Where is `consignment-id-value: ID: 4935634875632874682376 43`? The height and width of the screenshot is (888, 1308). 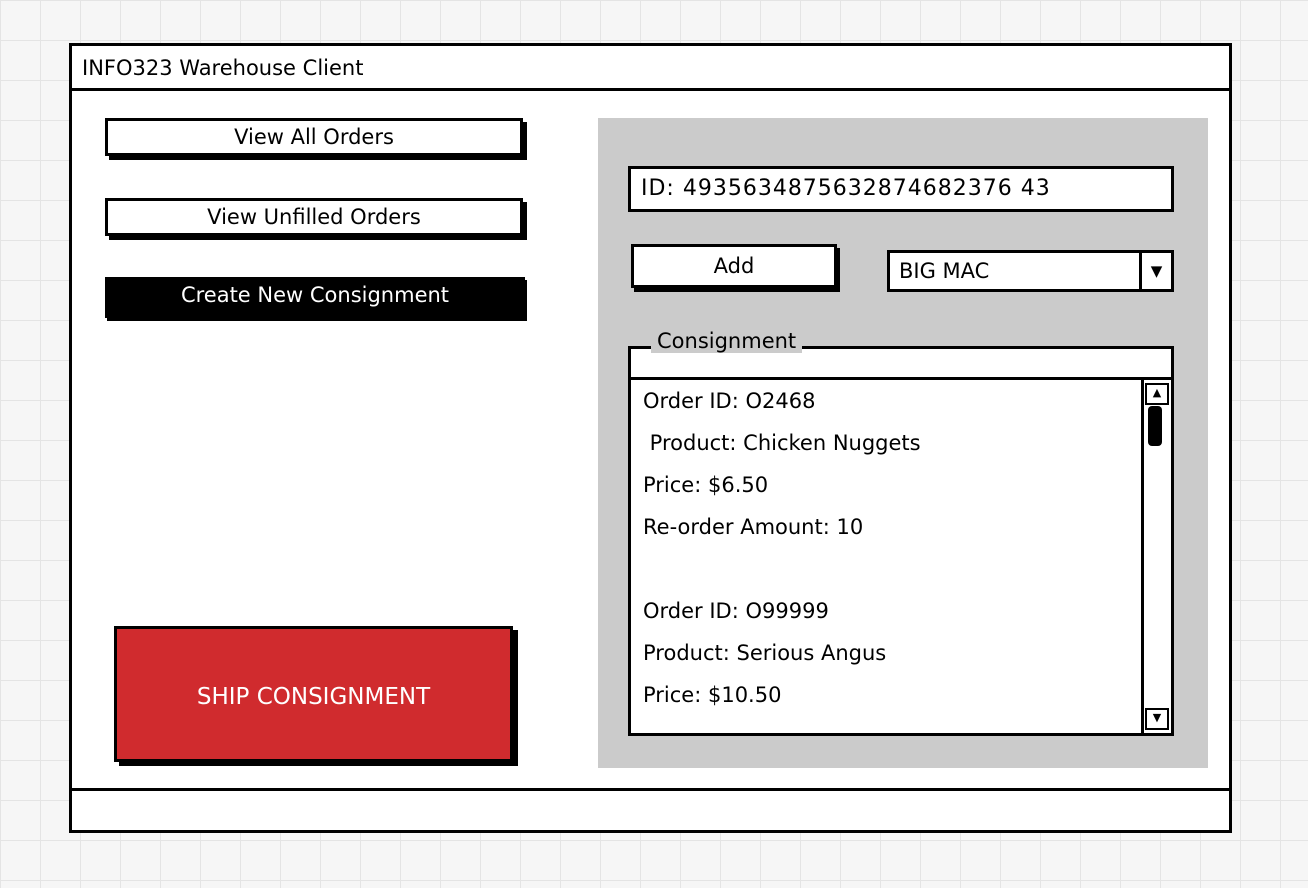 consignment-id-value: ID: 4935634875632874682376 43 is located at coordinates (846, 188).